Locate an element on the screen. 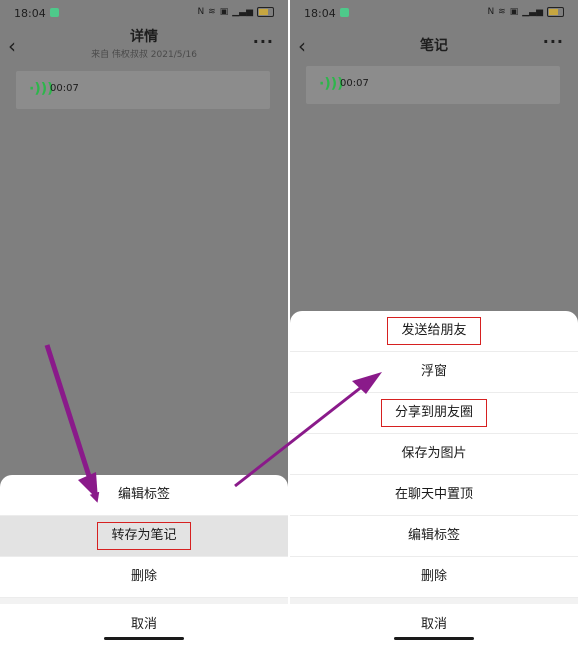 Image resolution: width=578 pixels, height=646 pixels. nav-bar: ‹ 笔记 ··· is located at coordinates (434, 45).